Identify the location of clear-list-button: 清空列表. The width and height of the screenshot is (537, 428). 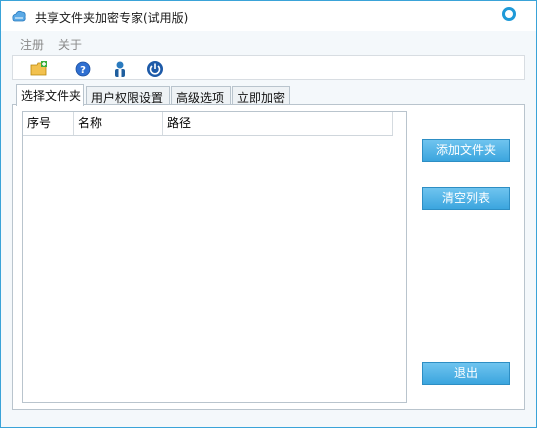
(466, 198).